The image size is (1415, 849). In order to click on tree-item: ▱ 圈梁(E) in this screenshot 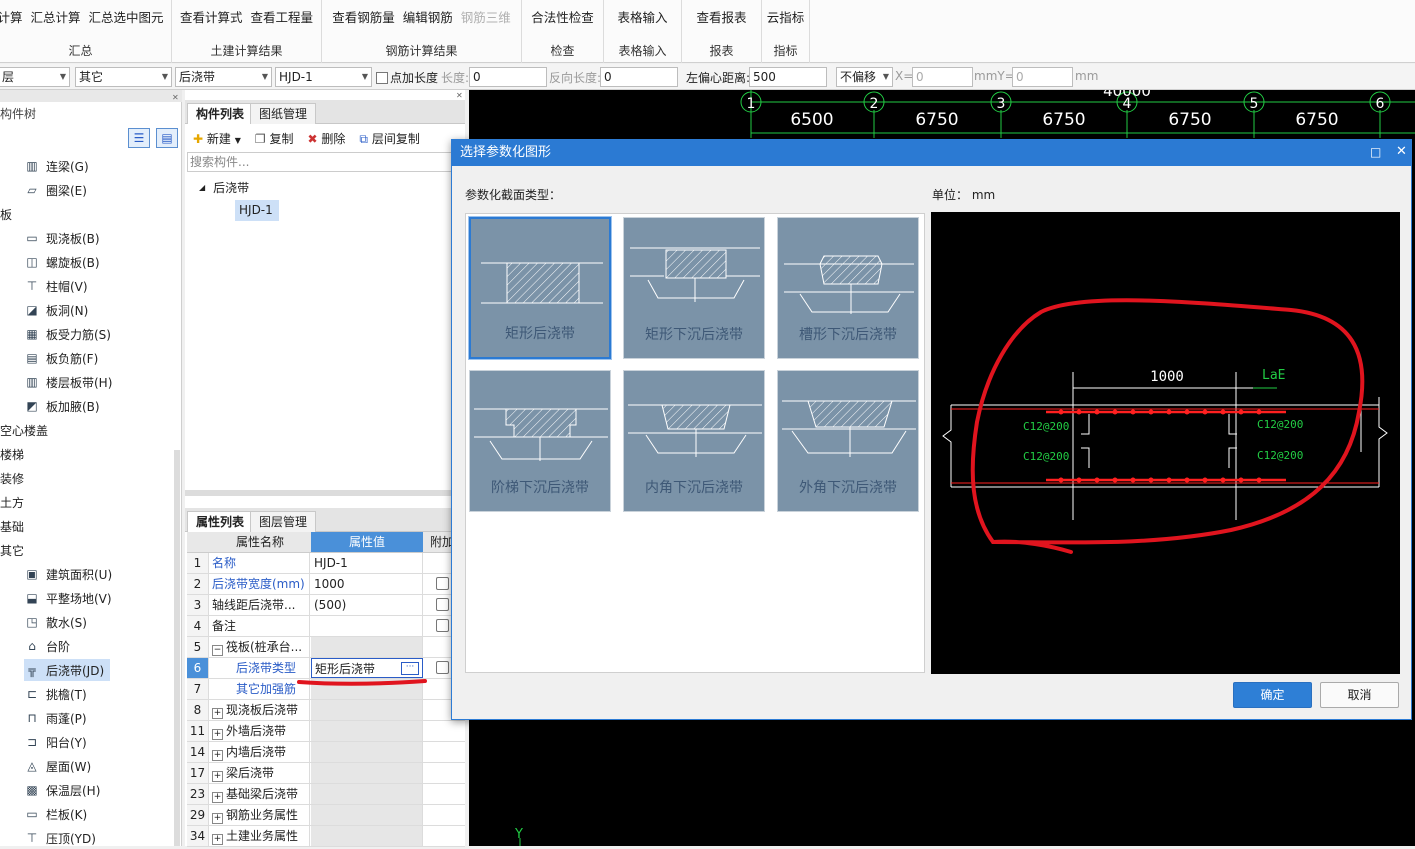, I will do `click(55, 190)`.